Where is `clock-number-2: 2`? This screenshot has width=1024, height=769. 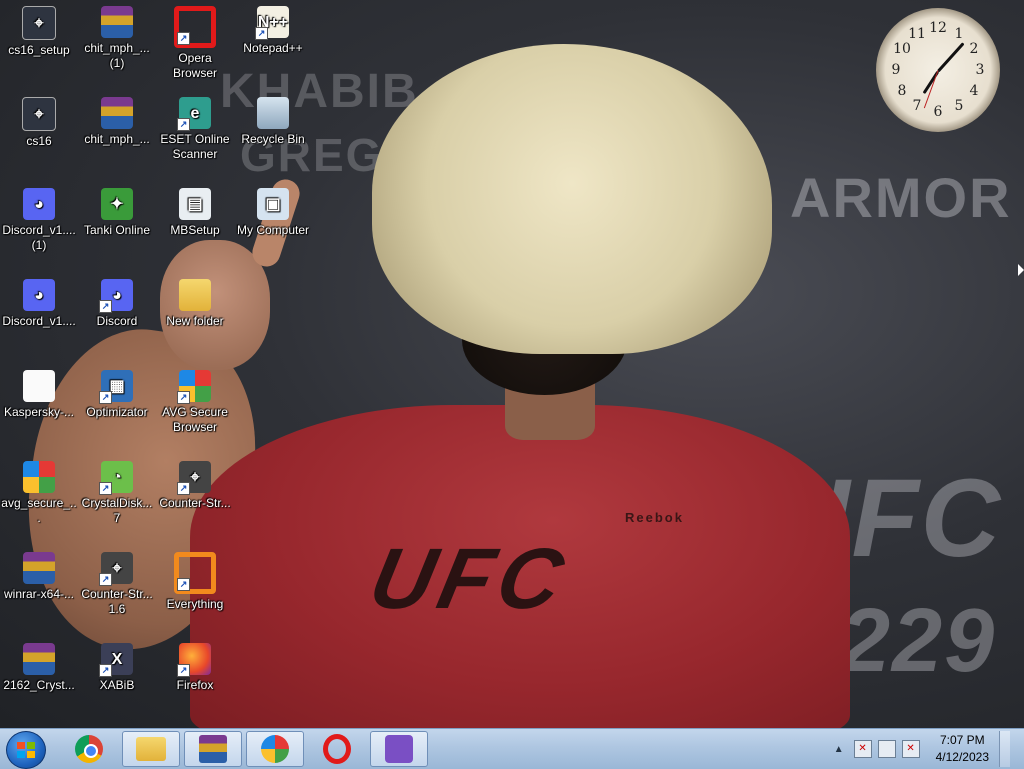 clock-number-2: 2 is located at coordinates (974, 49).